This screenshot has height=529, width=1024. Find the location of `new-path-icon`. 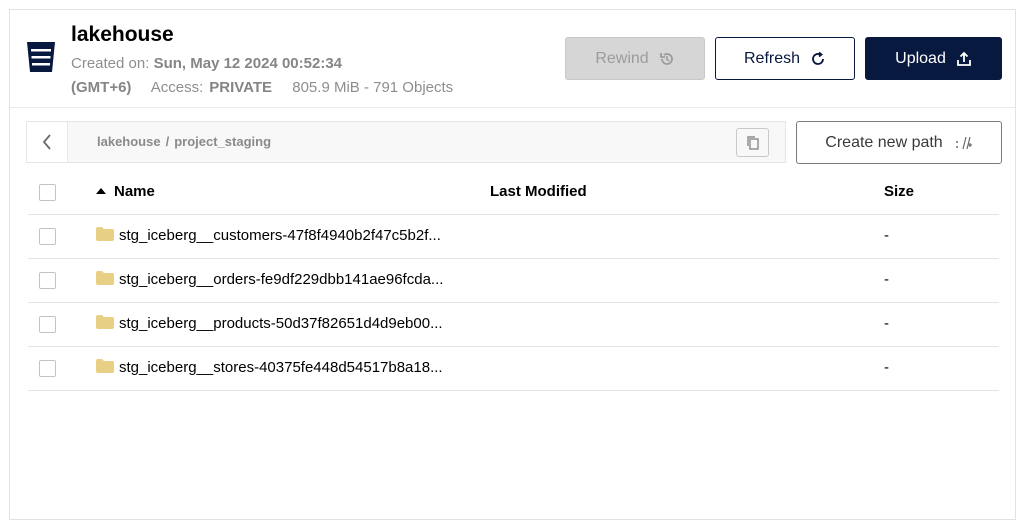

new-path-icon is located at coordinates (963, 142).